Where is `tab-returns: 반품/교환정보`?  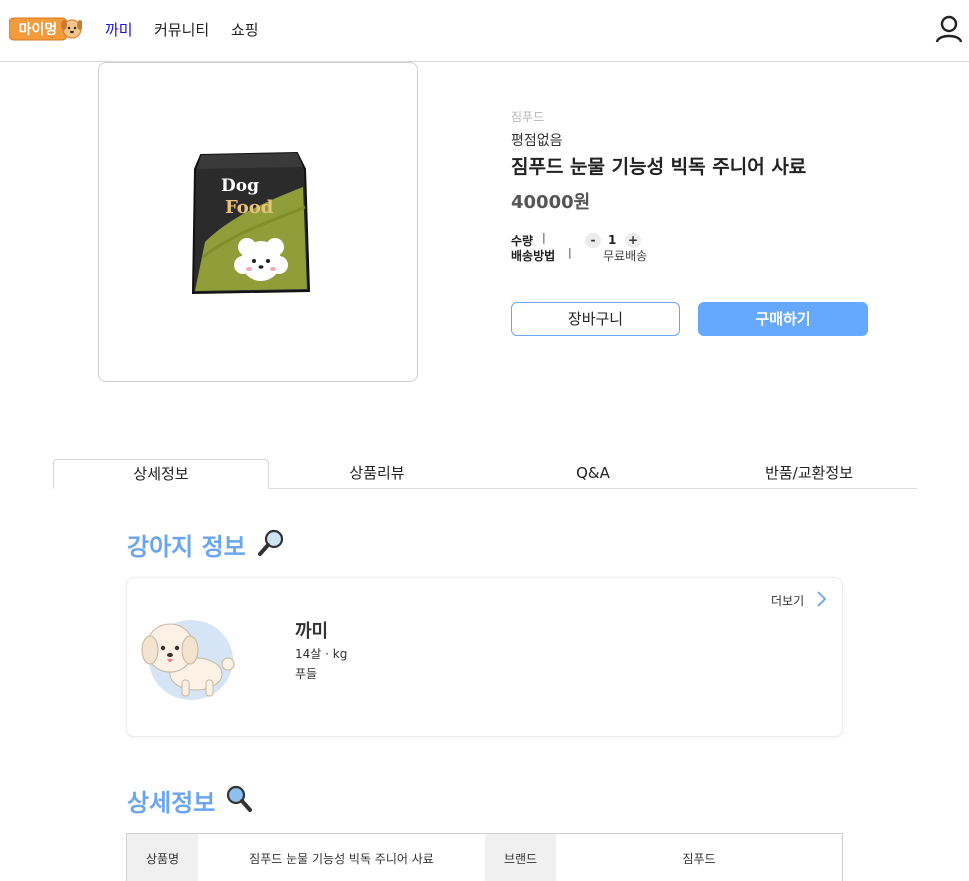 tab-returns: 반품/교환정보 is located at coordinates (809, 474).